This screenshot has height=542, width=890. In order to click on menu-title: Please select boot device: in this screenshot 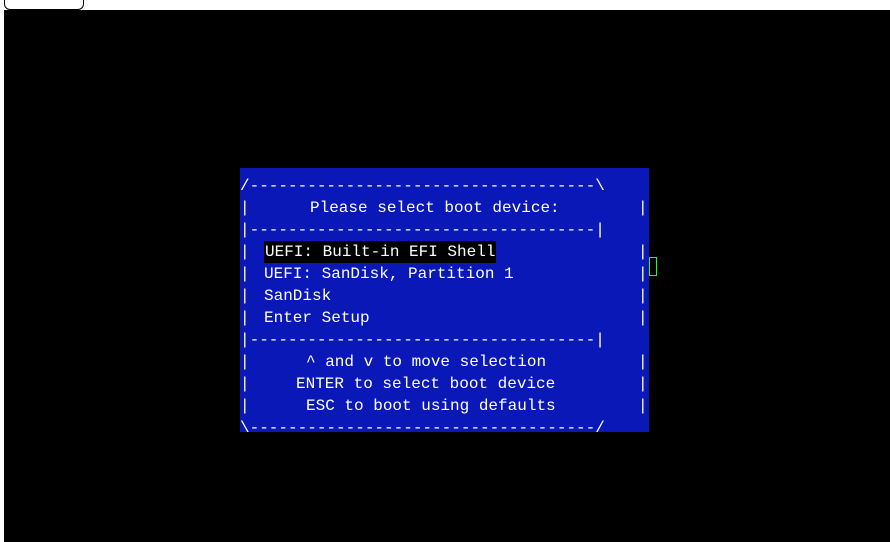, I will do `click(435, 208)`.